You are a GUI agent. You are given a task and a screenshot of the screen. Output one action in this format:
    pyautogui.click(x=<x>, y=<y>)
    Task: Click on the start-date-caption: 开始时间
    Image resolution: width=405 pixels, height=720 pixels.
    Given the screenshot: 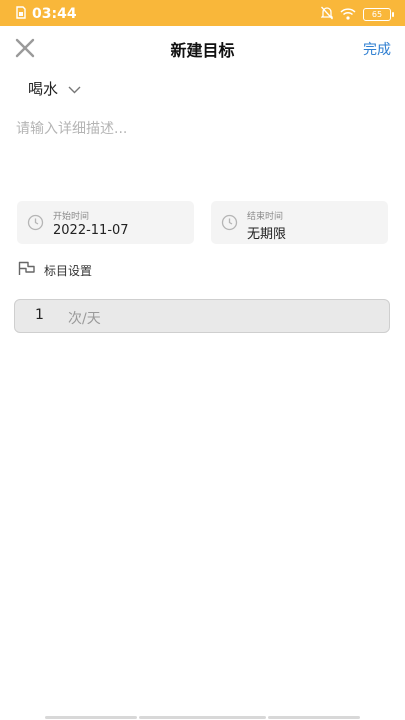 What is the action you would take?
    pyautogui.click(x=71, y=217)
    